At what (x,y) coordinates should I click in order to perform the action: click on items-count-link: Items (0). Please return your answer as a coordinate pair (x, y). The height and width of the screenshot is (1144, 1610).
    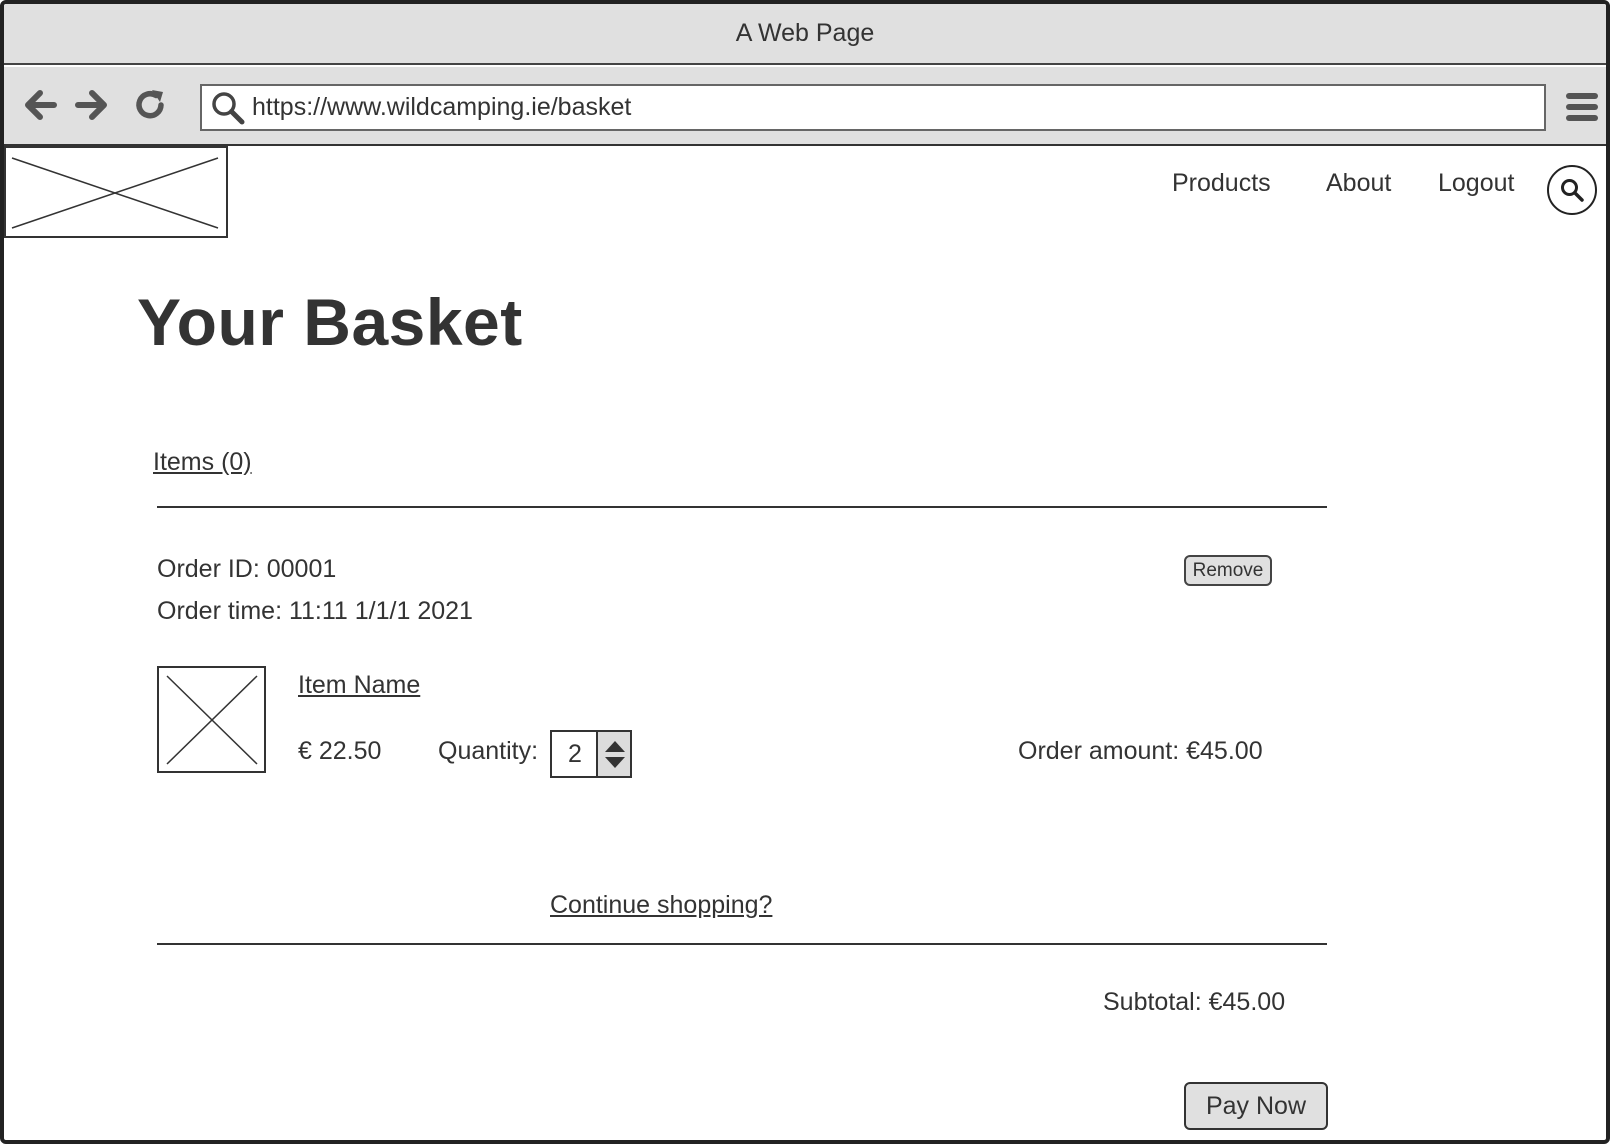
    Looking at the image, I should click on (202, 462).